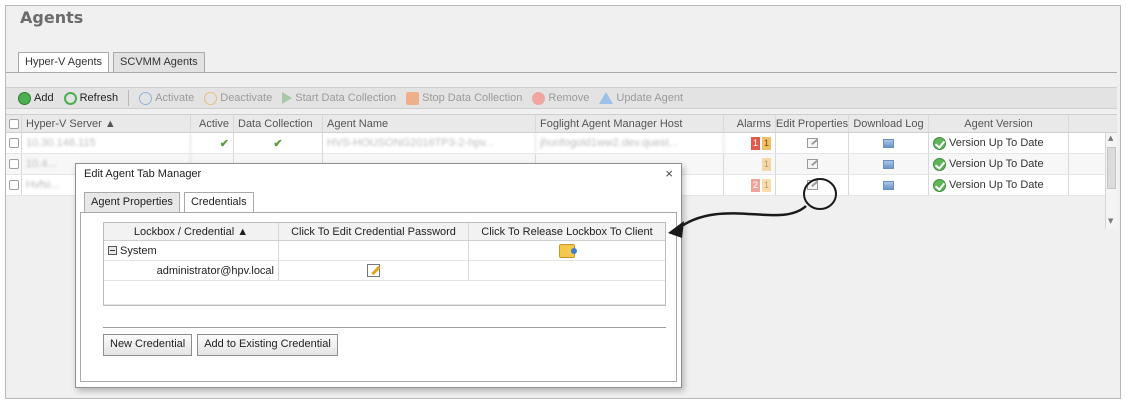 The width and height of the screenshot is (1126, 403). What do you see at coordinates (539, 98) in the screenshot?
I see `remove-icon` at bounding box center [539, 98].